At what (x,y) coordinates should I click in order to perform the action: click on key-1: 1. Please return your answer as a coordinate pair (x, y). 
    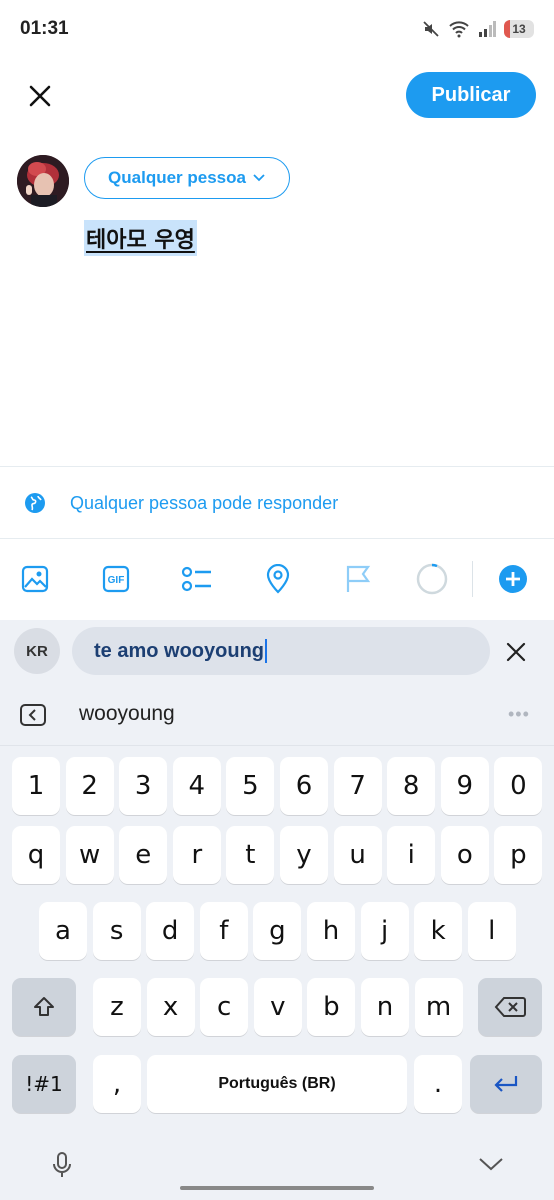
    Looking at the image, I should click on (36, 786).